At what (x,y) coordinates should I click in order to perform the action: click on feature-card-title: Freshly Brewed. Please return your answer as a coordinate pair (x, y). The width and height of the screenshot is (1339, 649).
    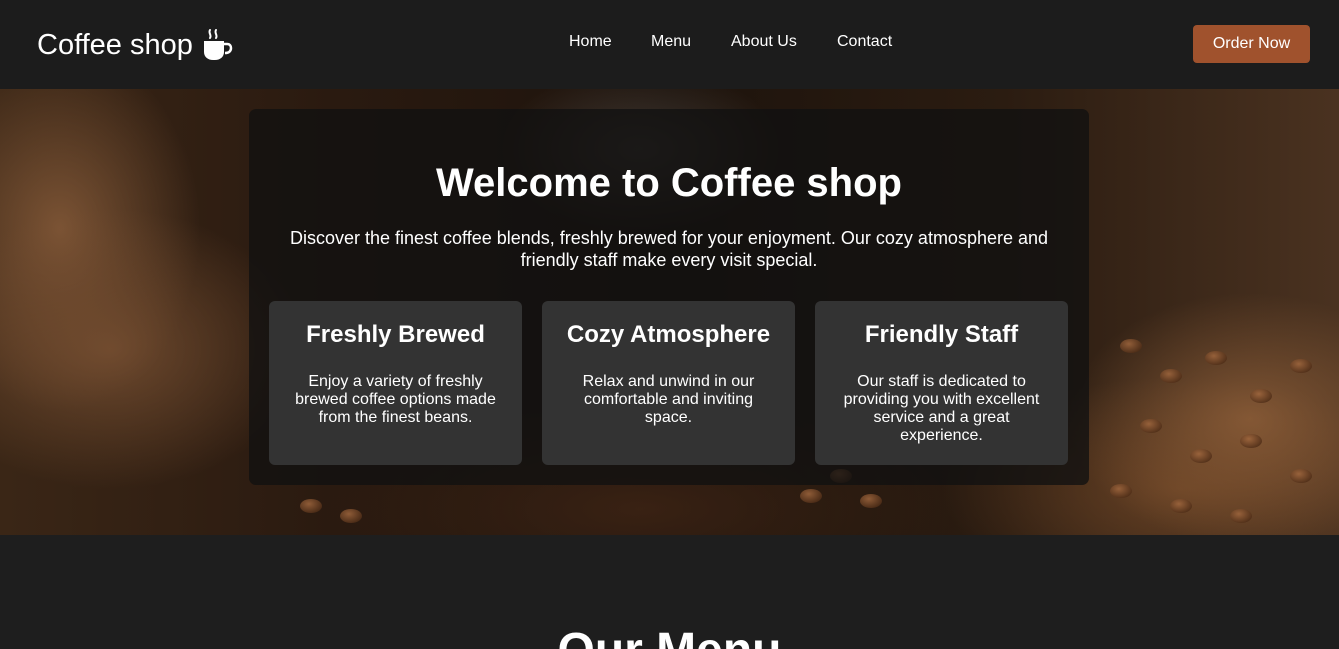
    Looking at the image, I should click on (395, 334).